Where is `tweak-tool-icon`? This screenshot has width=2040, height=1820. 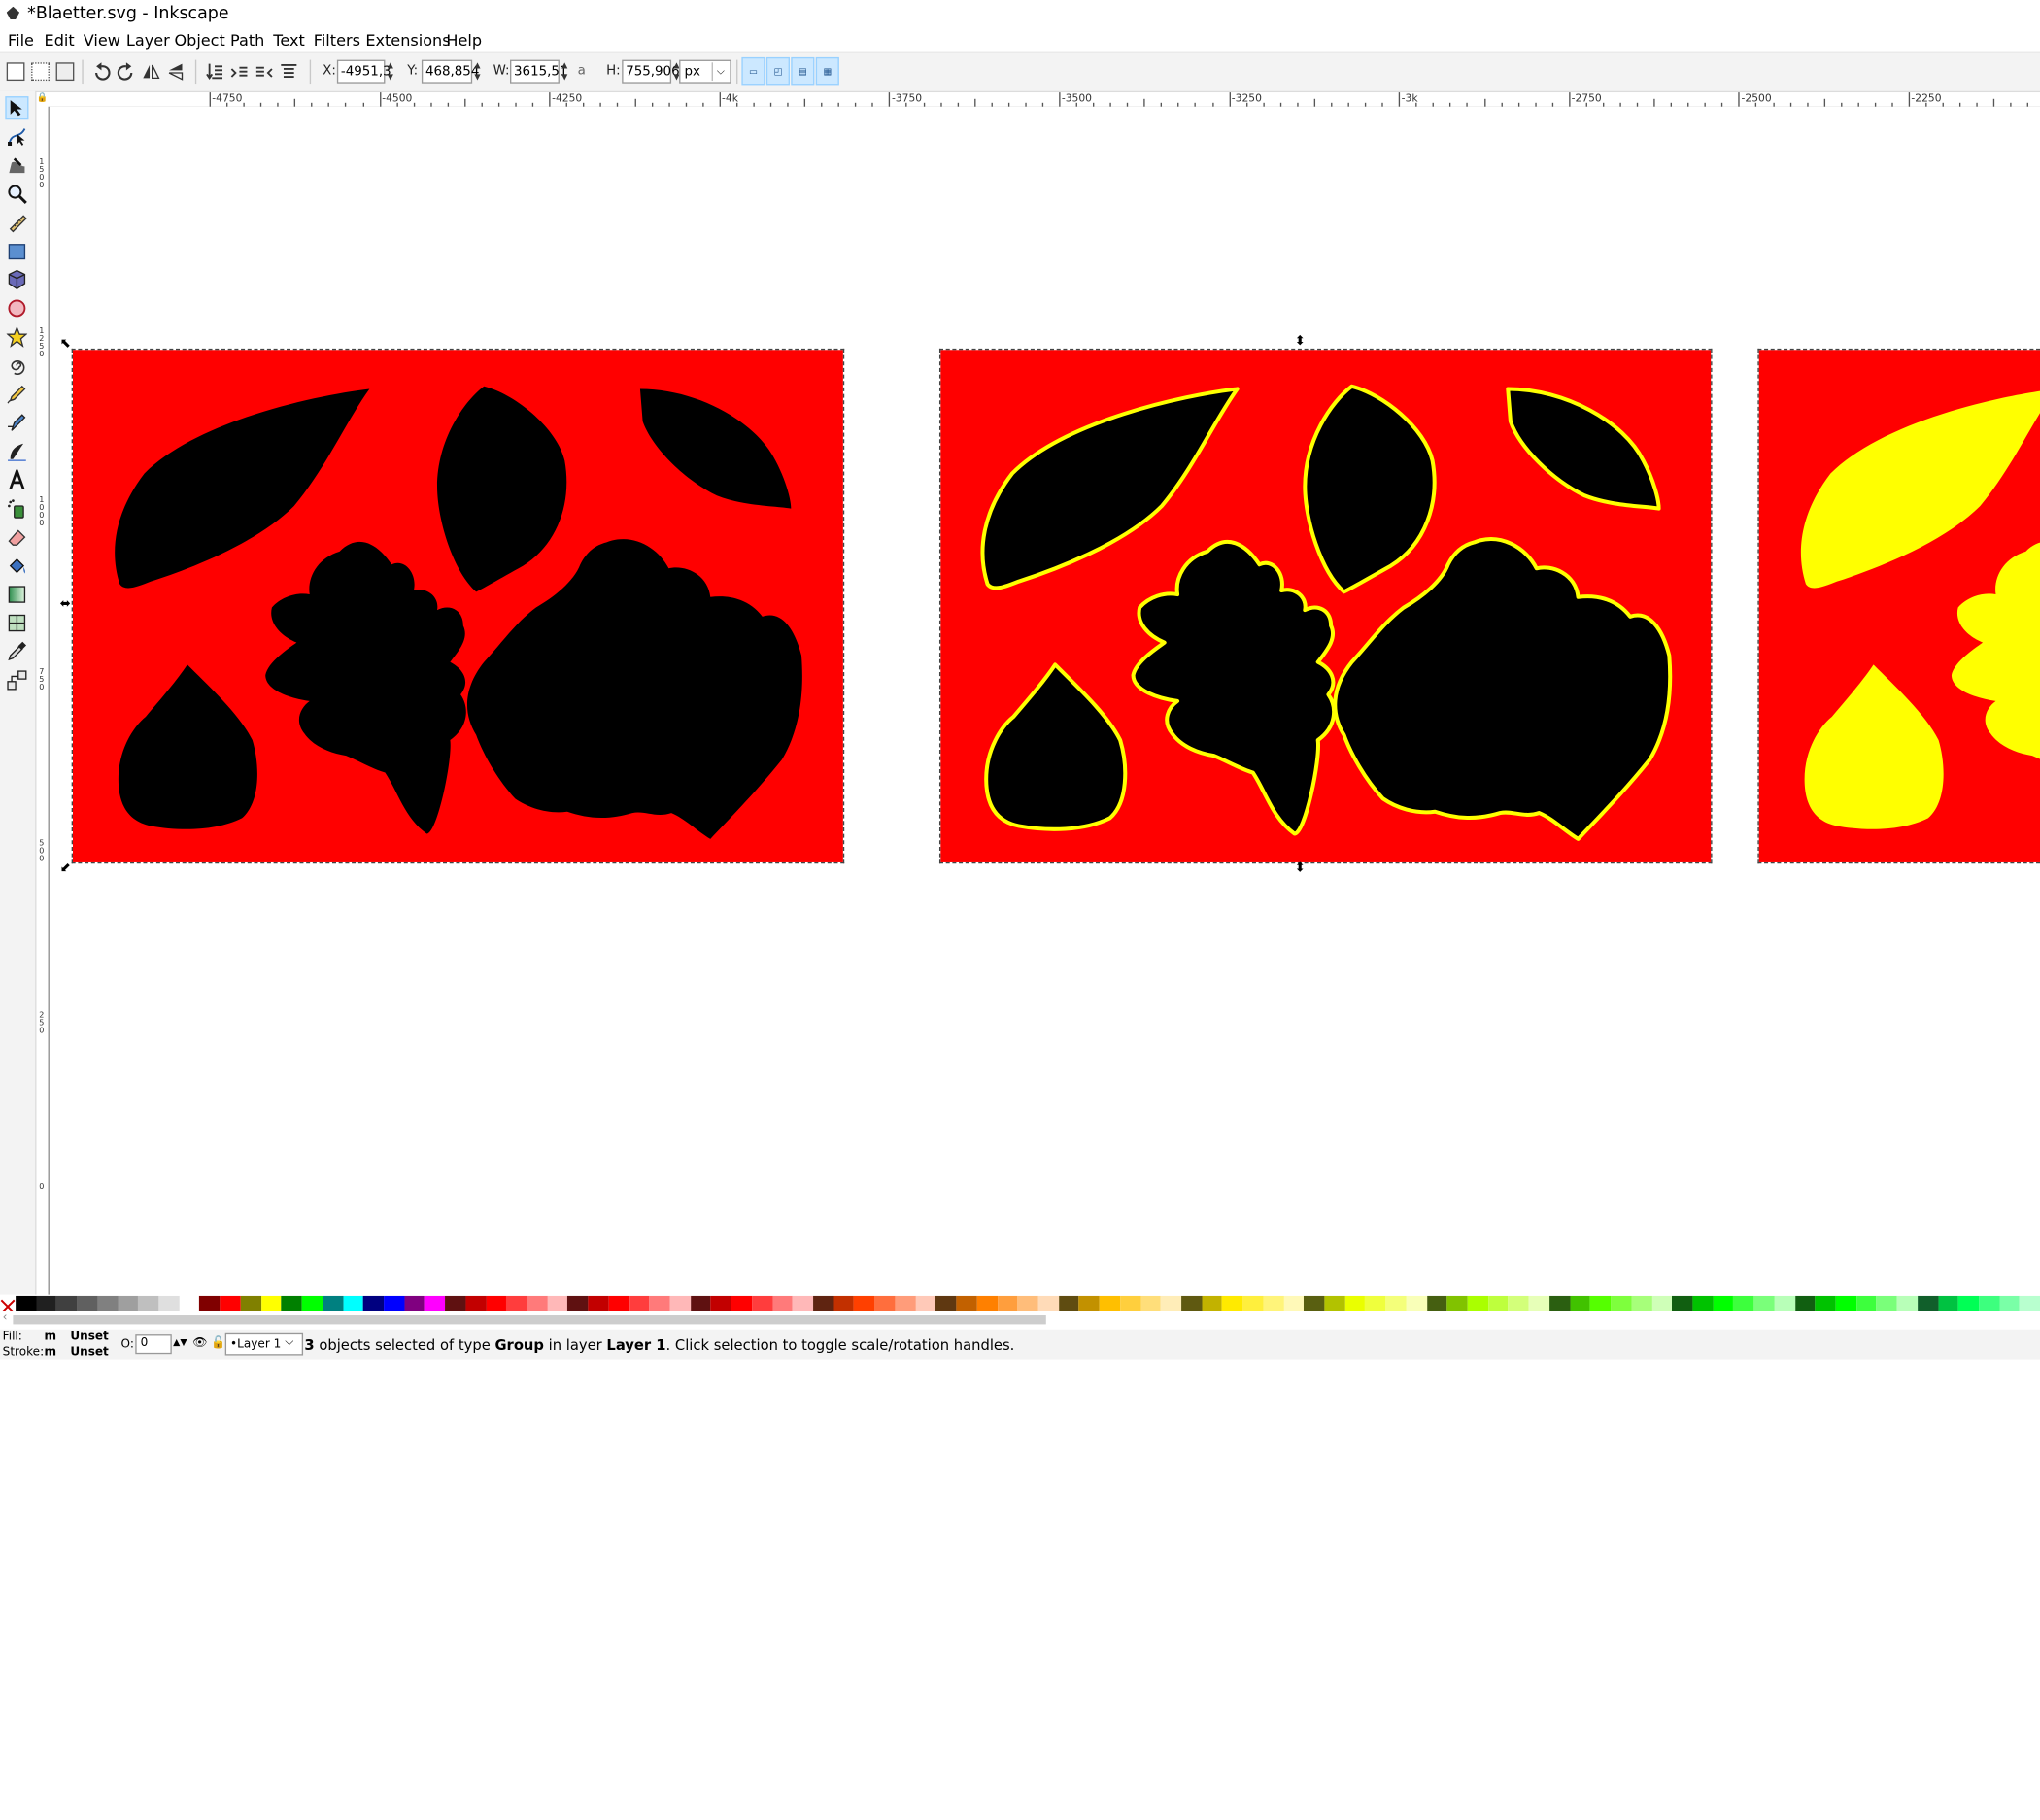 tweak-tool-icon is located at coordinates (16, 165).